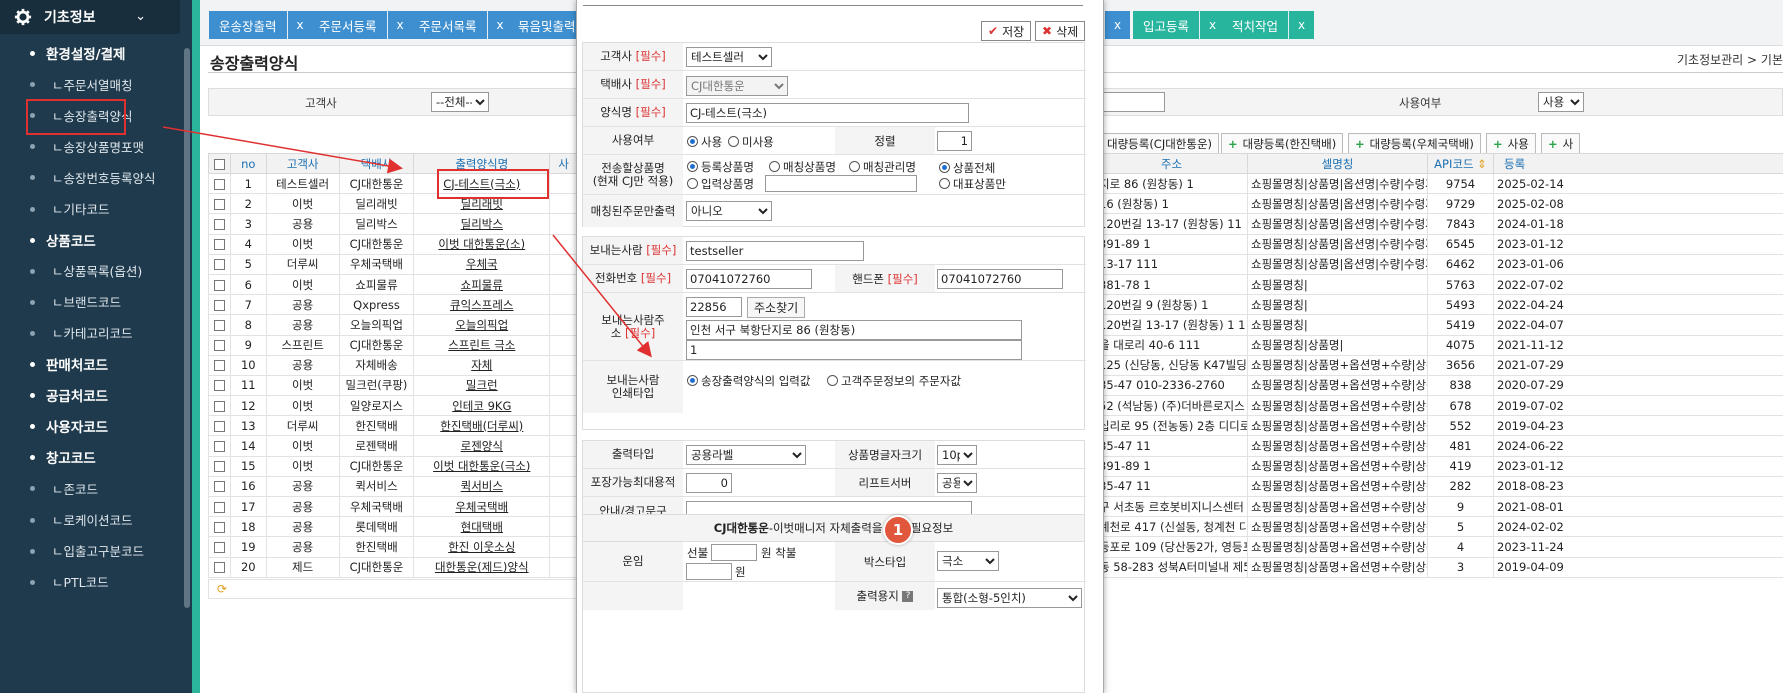  I want to click on receipt-select: 공용, so click(957, 483).